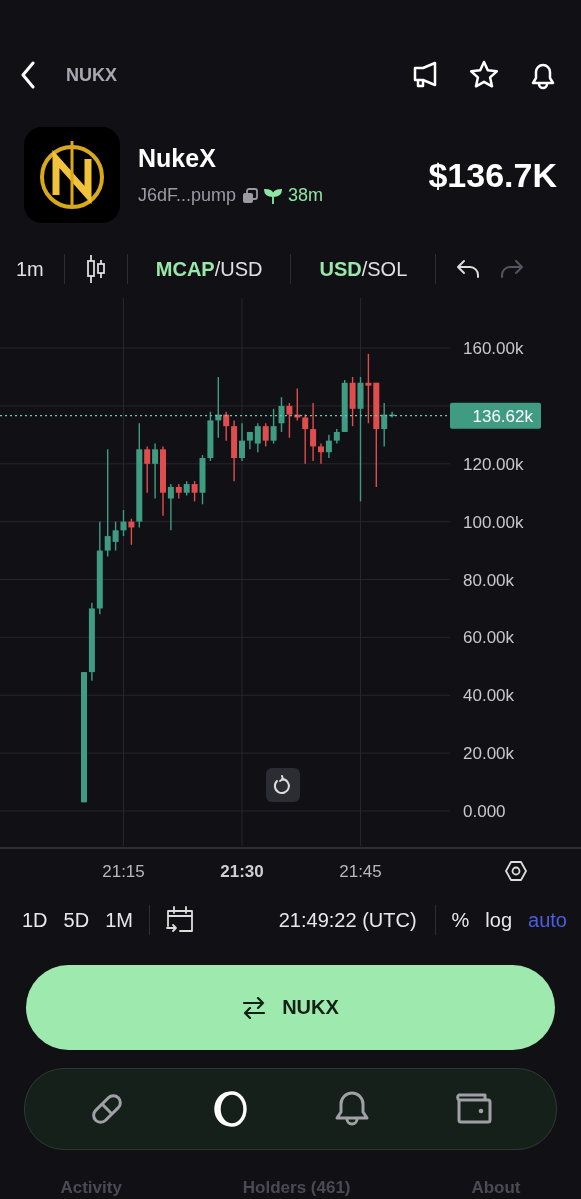 The height and width of the screenshot is (1199, 581). Describe the element at coordinates (489, 580) in the screenshot. I see `price-axis-label: 80.00k` at that location.